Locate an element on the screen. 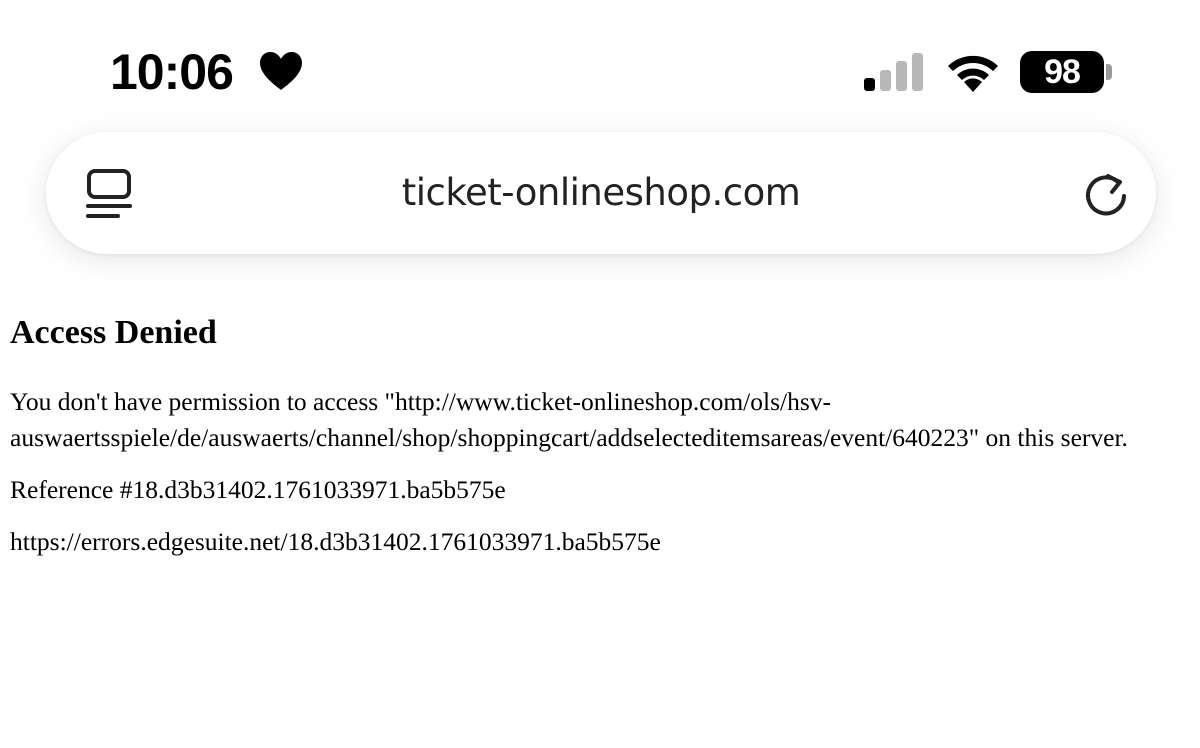  battery-level: 98 is located at coordinates (1062, 72).